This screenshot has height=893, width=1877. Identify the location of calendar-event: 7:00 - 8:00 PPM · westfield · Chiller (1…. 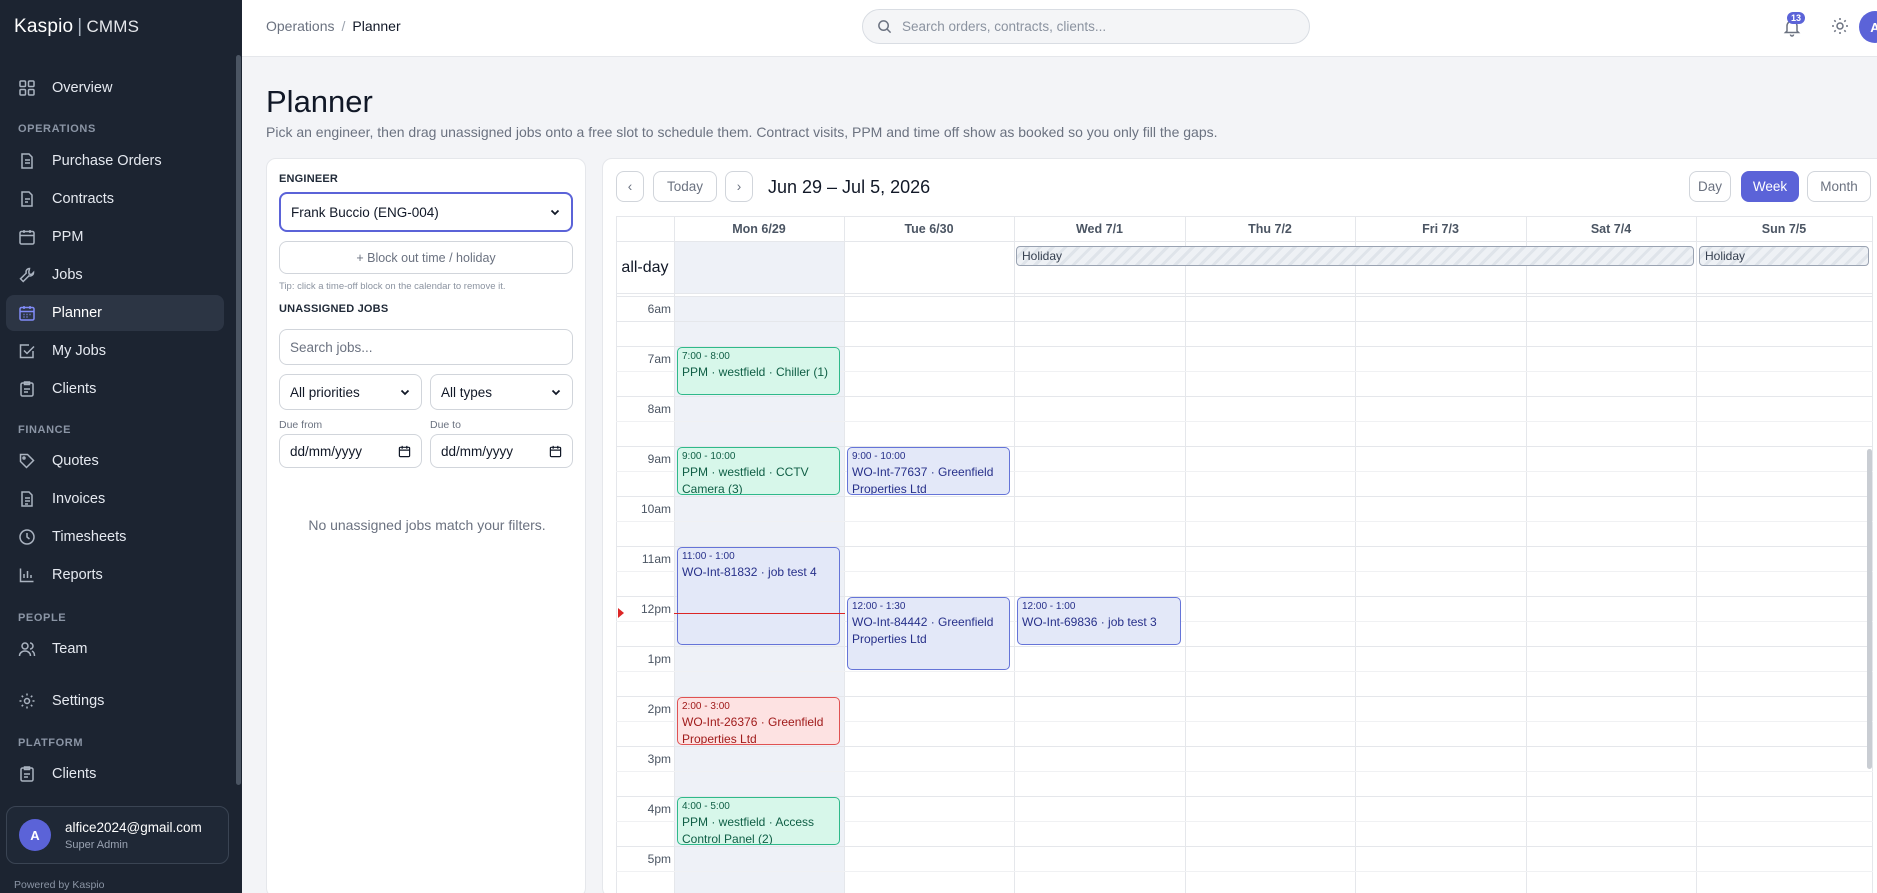
(758, 371).